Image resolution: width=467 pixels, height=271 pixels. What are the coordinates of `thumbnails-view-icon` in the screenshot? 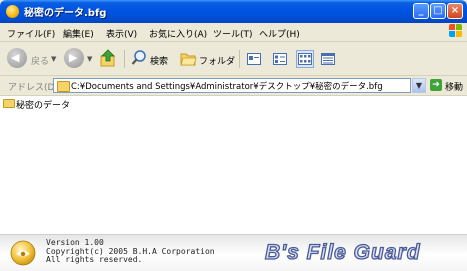 It's located at (254, 59).